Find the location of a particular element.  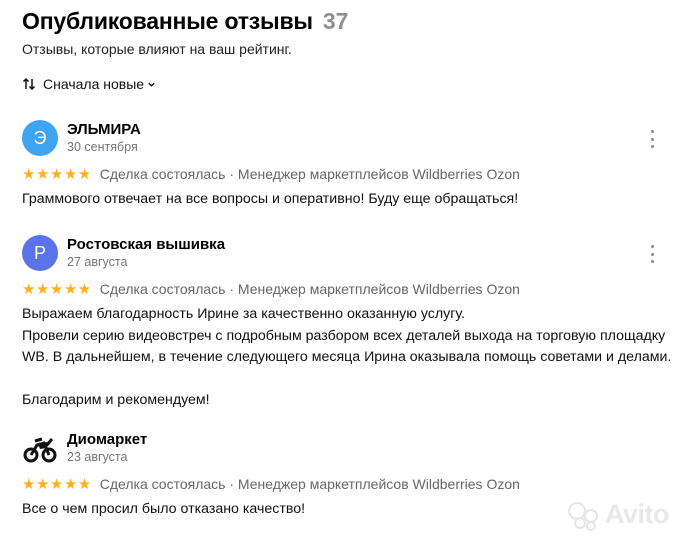

avatar: Р is located at coordinates (40, 253).